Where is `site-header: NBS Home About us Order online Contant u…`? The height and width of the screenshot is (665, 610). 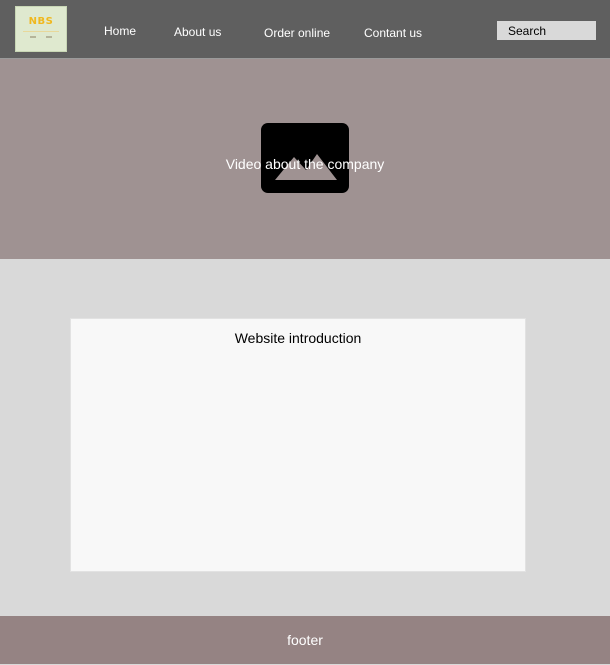
site-header: NBS Home About us Order online Contant u… is located at coordinates (305, 29).